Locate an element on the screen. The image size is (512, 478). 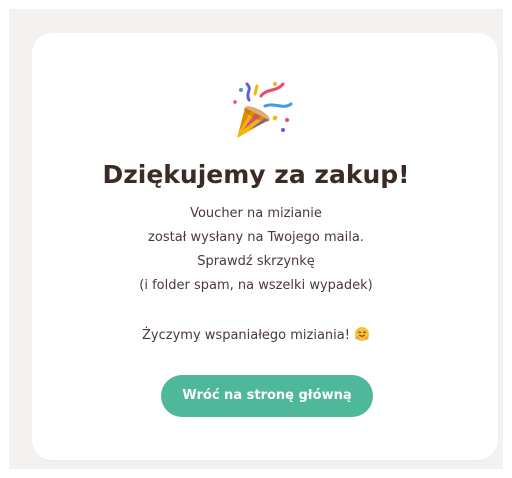
hugging-face-icon is located at coordinates (361, 334).